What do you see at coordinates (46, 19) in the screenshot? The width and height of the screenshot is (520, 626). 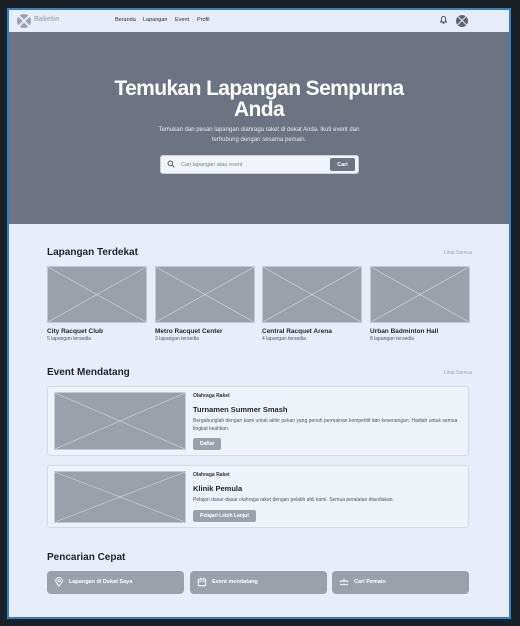 I see `brand-name: Raketin` at bounding box center [46, 19].